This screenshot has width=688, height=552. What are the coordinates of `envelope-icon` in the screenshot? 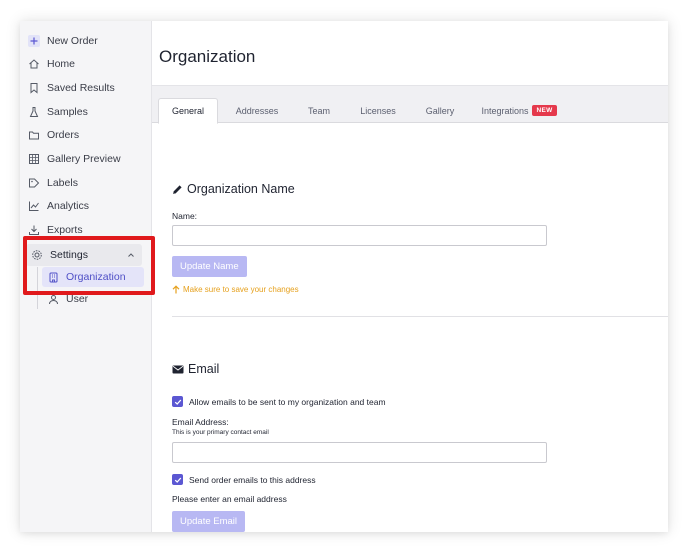 It's located at (178, 369).